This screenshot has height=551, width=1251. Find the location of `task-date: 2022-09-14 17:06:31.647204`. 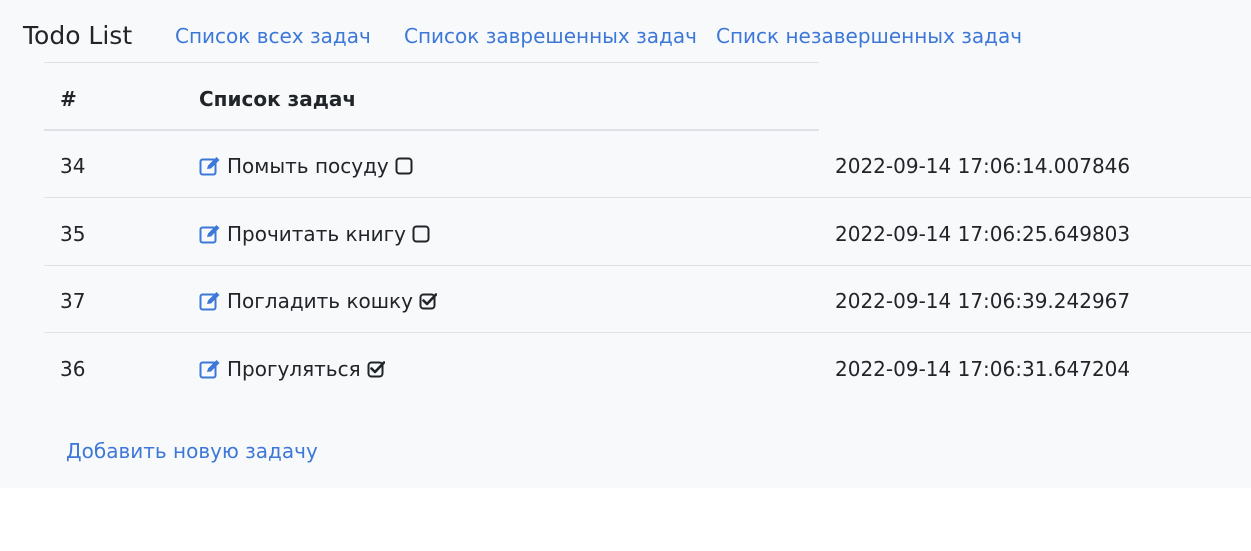

task-date: 2022-09-14 17:06:31.647204 is located at coordinates (983, 369).